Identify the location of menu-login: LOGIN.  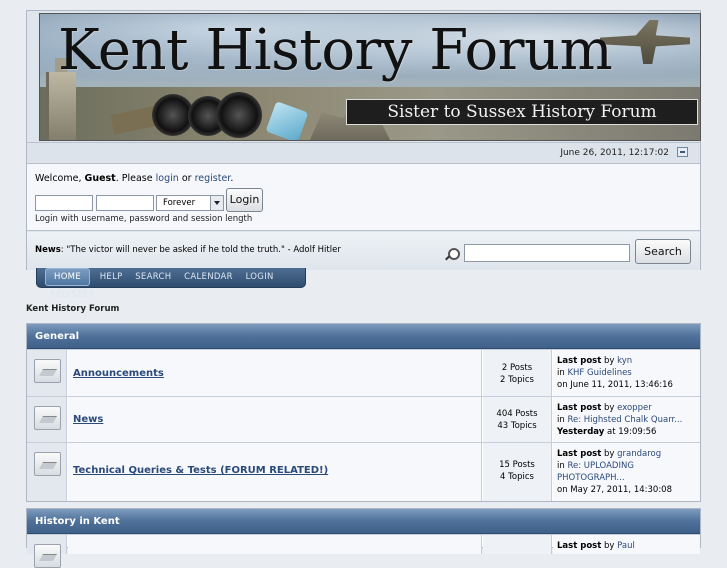
(260, 277).